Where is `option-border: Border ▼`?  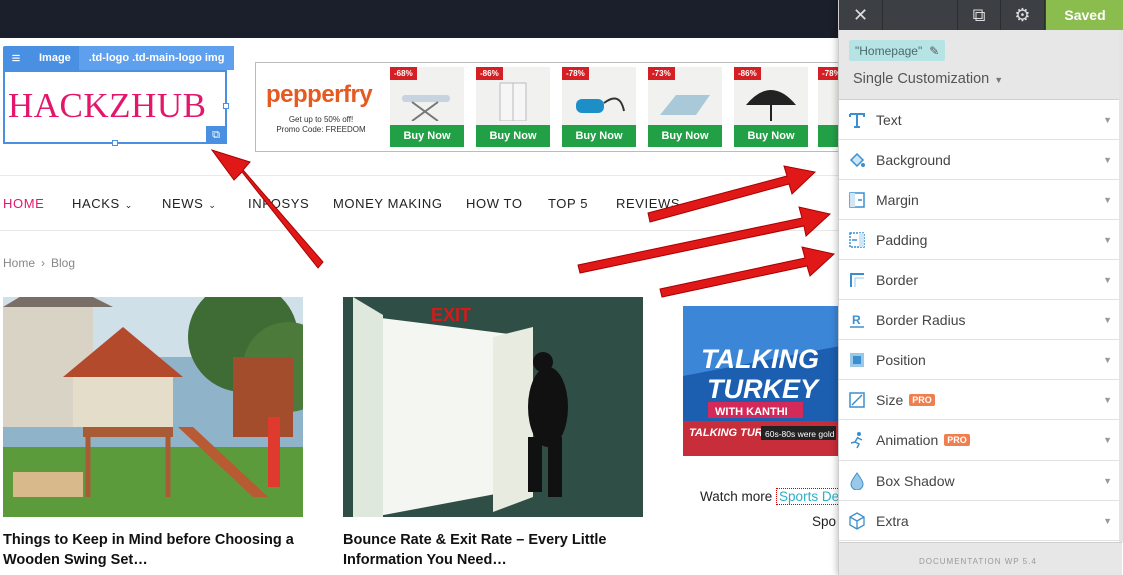 option-border: Border ▼ is located at coordinates (980, 280).